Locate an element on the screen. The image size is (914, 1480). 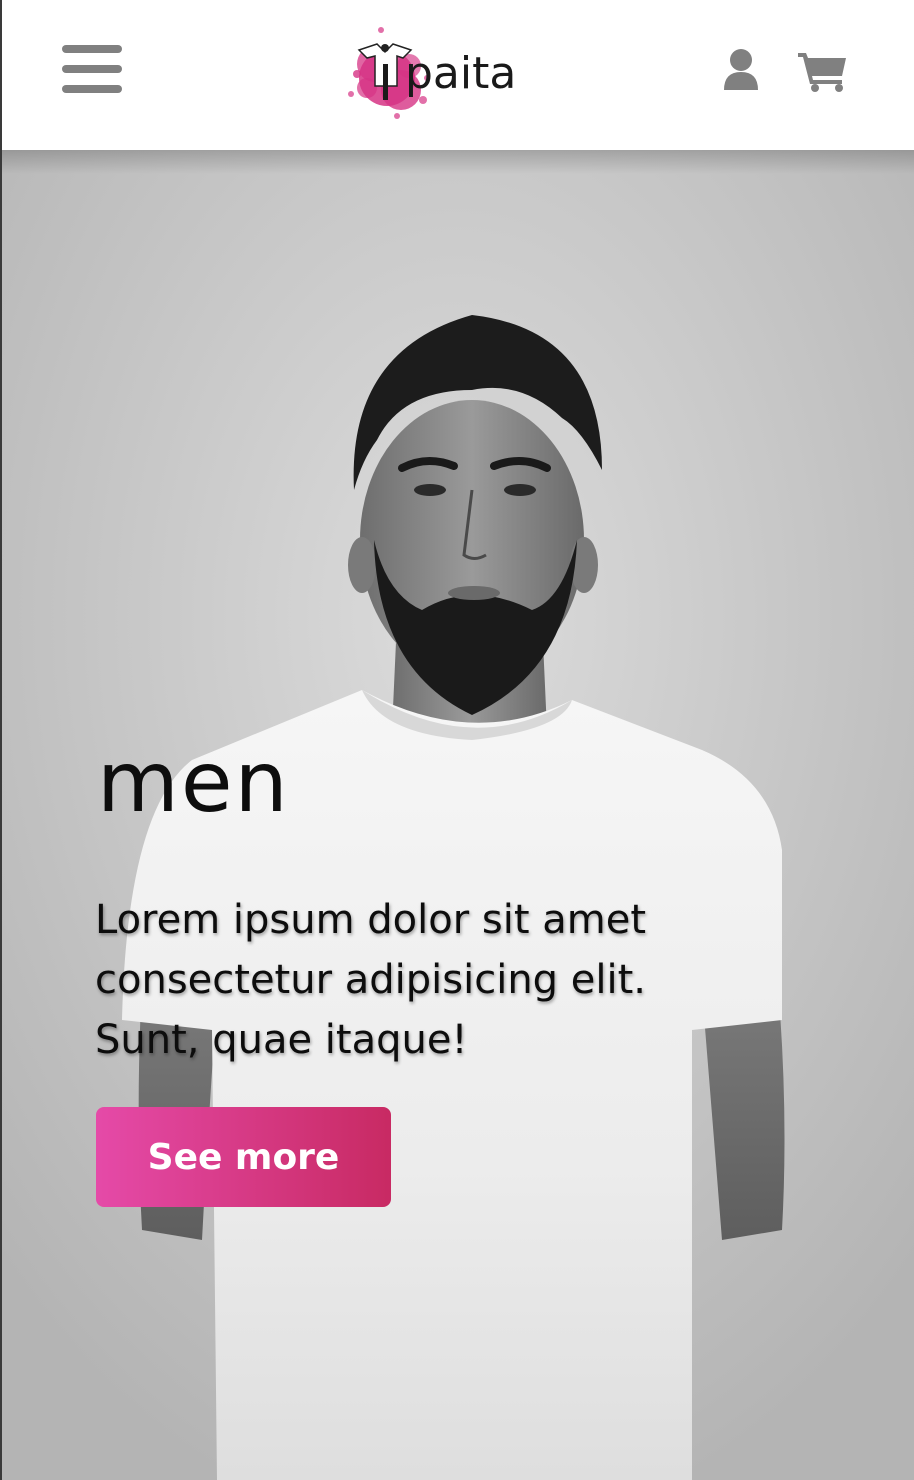
shopping-cart-icon is located at coordinates (823, 71).